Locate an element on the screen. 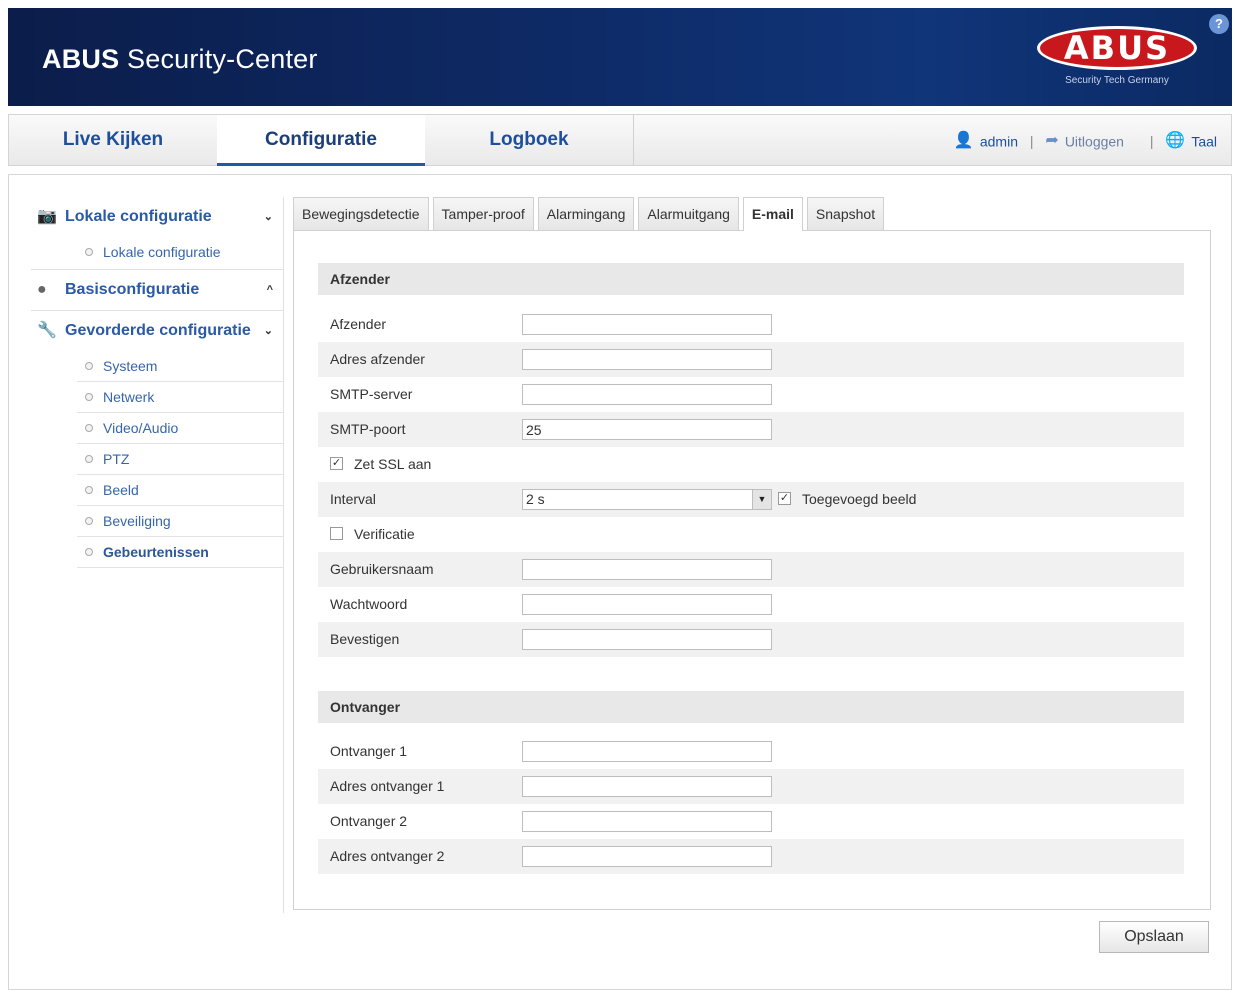 This screenshot has width=1235, height=995. tab-alarm-output: Alarmuitgang is located at coordinates (688, 213).